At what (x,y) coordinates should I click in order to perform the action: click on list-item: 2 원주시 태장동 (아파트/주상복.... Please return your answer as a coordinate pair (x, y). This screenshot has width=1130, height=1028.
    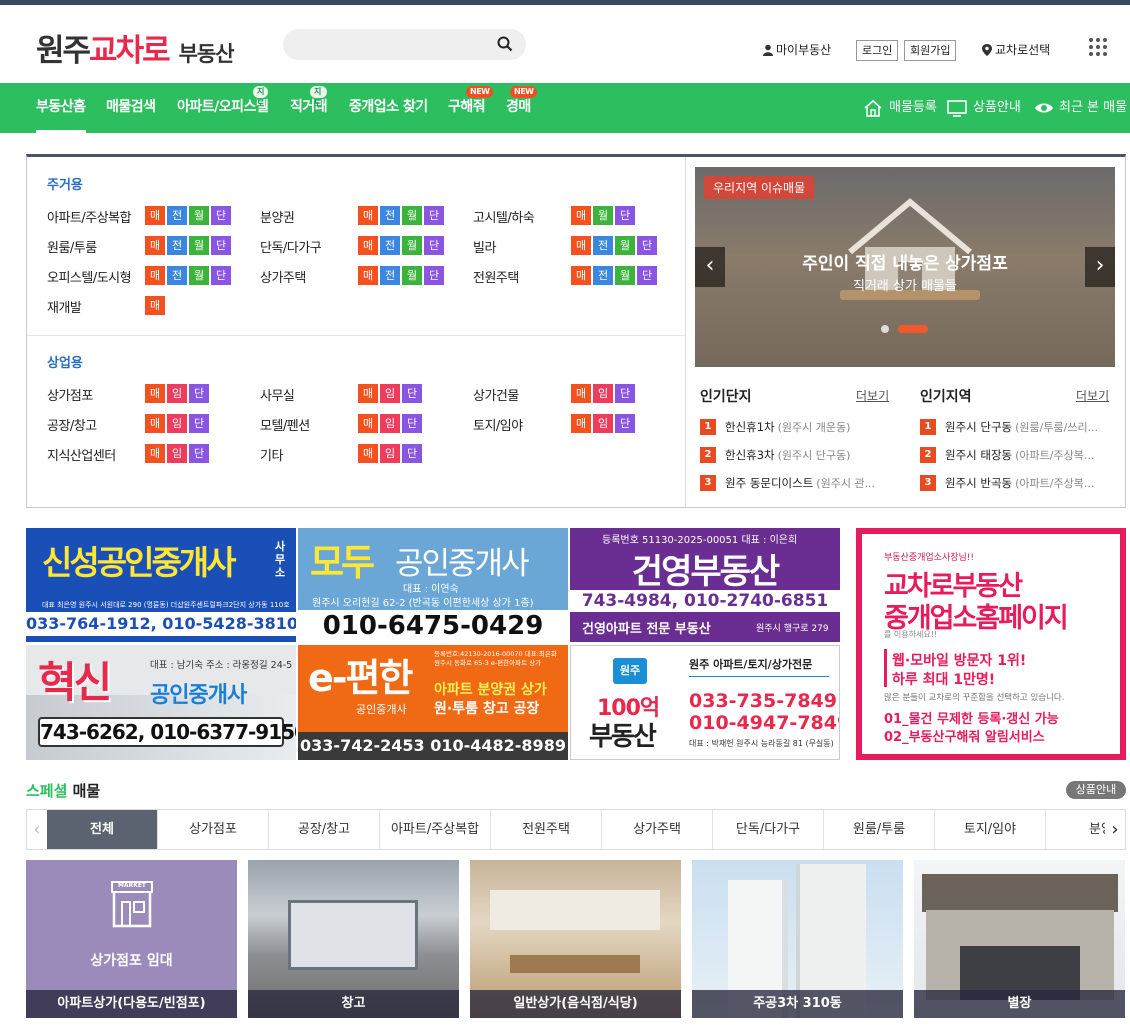
    Looking at the image, I should click on (1016, 455).